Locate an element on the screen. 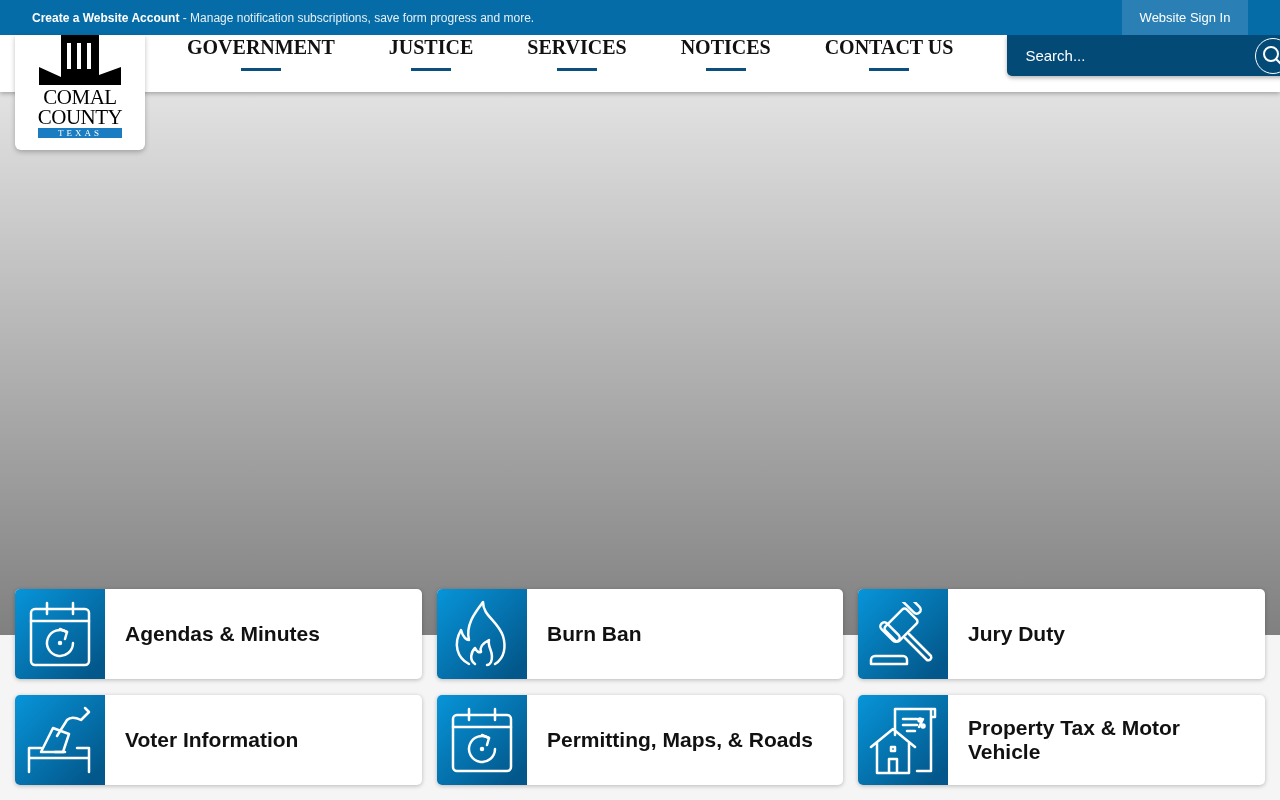 This screenshot has width=1280, height=800. logo-card: COMAL COUNTY TEXAS is located at coordinates (80, 92).